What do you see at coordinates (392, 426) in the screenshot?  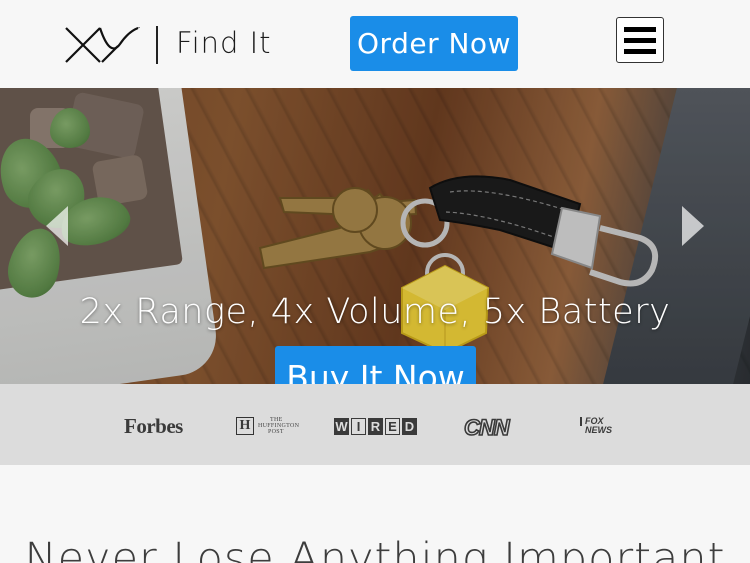 I see `wired-logo-letter: E` at bounding box center [392, 426].